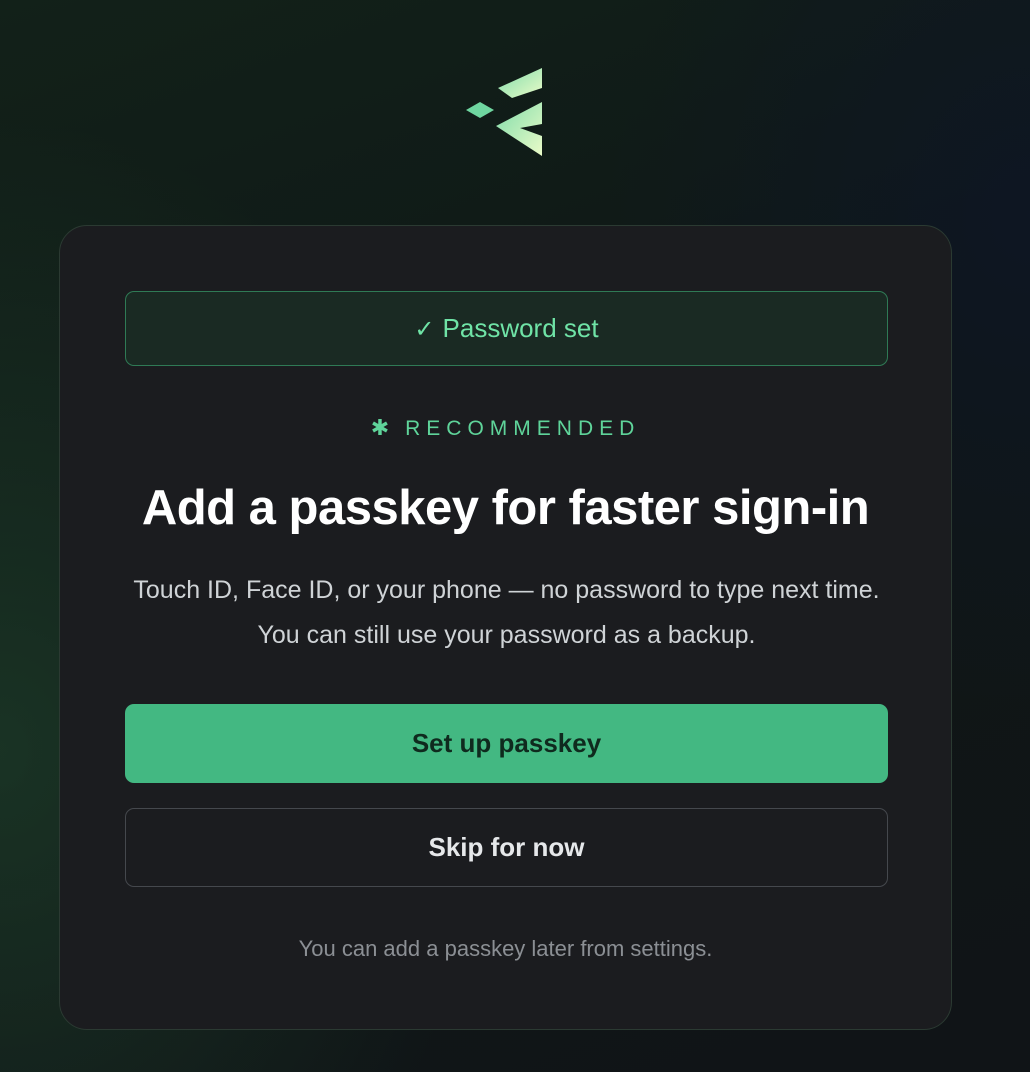 The height and width of the screenshot is (1072, 1030). I want to click on set-up-passkey-button: Set up passkey, so click(506, 743).